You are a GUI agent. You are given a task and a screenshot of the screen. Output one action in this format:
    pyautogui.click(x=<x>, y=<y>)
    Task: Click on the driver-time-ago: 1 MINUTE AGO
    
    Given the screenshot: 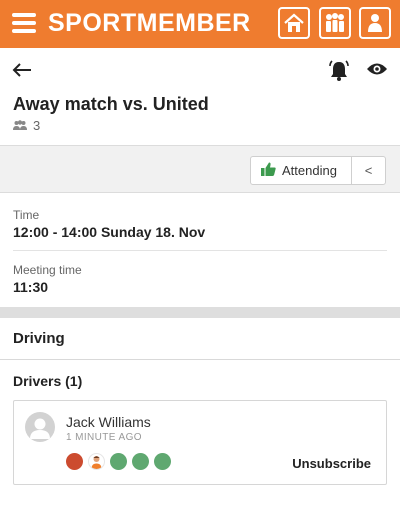 What is the action you would take?
    pyautogui.click(x=104, y=437)
    